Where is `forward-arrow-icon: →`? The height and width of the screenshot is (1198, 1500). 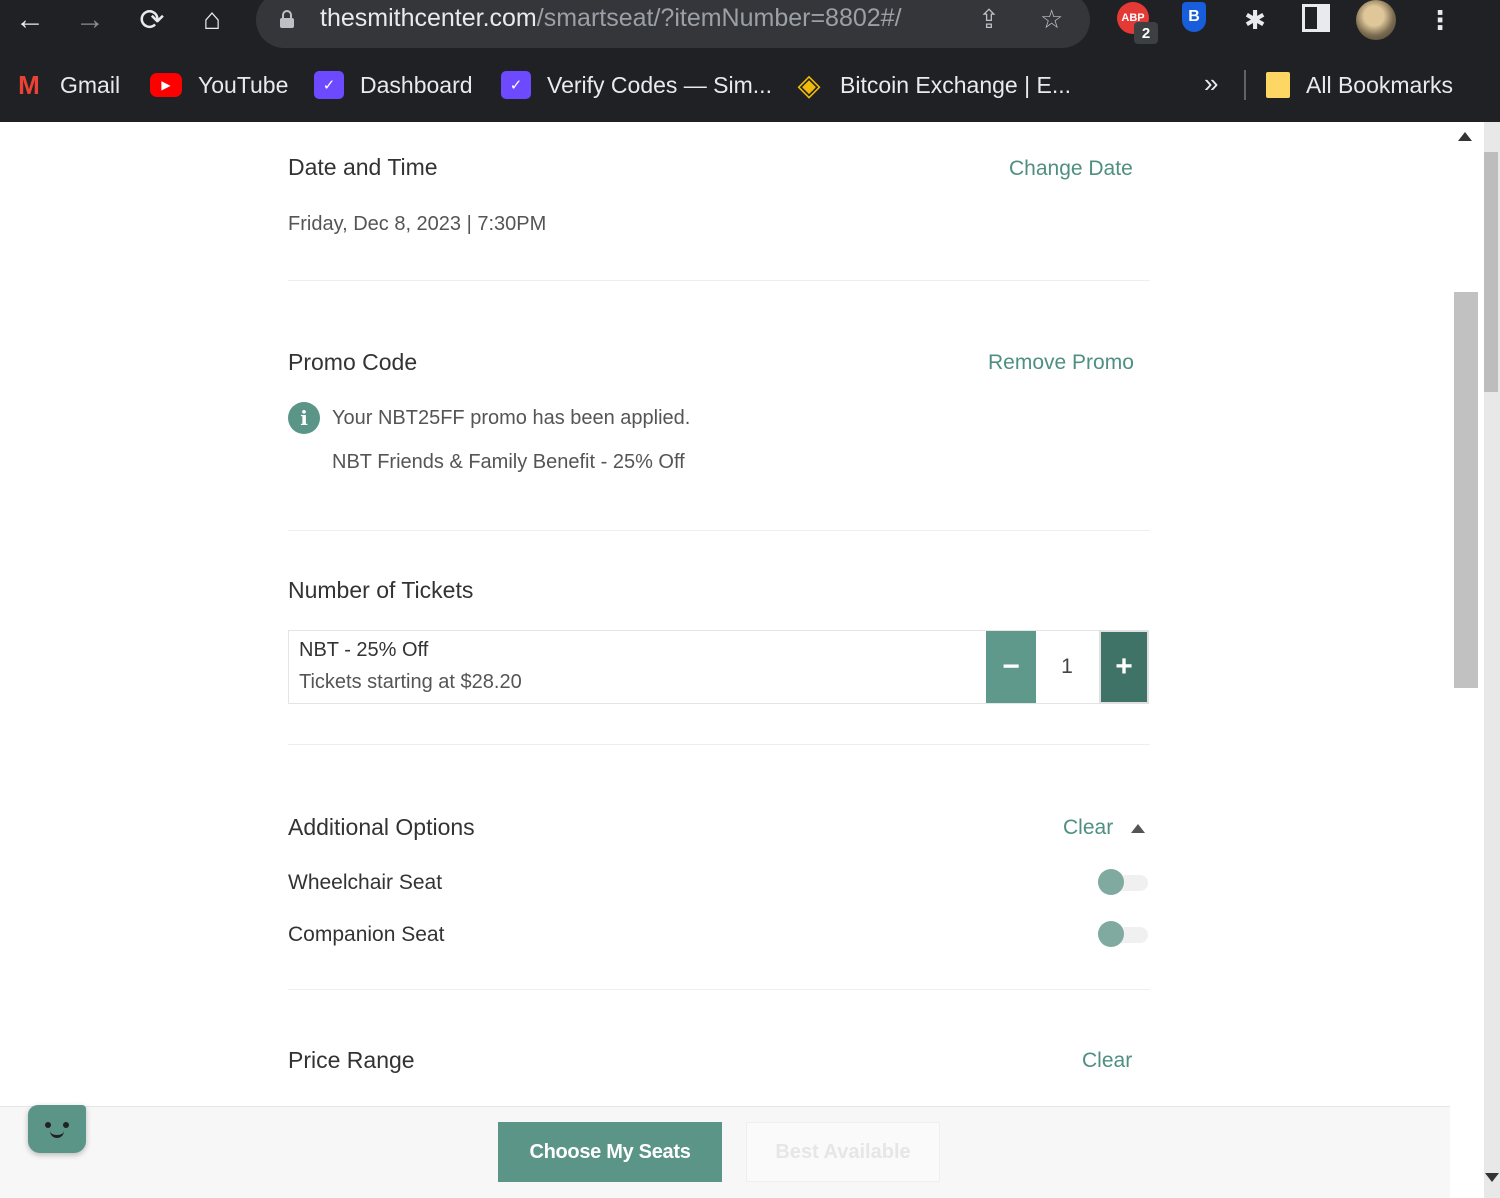 forward-arrow-icon: → is located at coordinates (90, 19).